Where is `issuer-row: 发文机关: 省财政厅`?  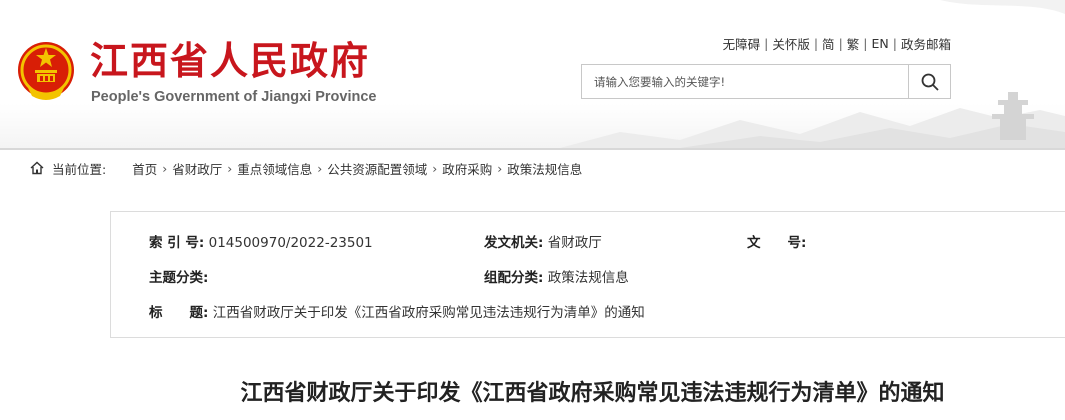
issuer-row: 发文机关: 省财政厅 is located at coordinates (543, 241).